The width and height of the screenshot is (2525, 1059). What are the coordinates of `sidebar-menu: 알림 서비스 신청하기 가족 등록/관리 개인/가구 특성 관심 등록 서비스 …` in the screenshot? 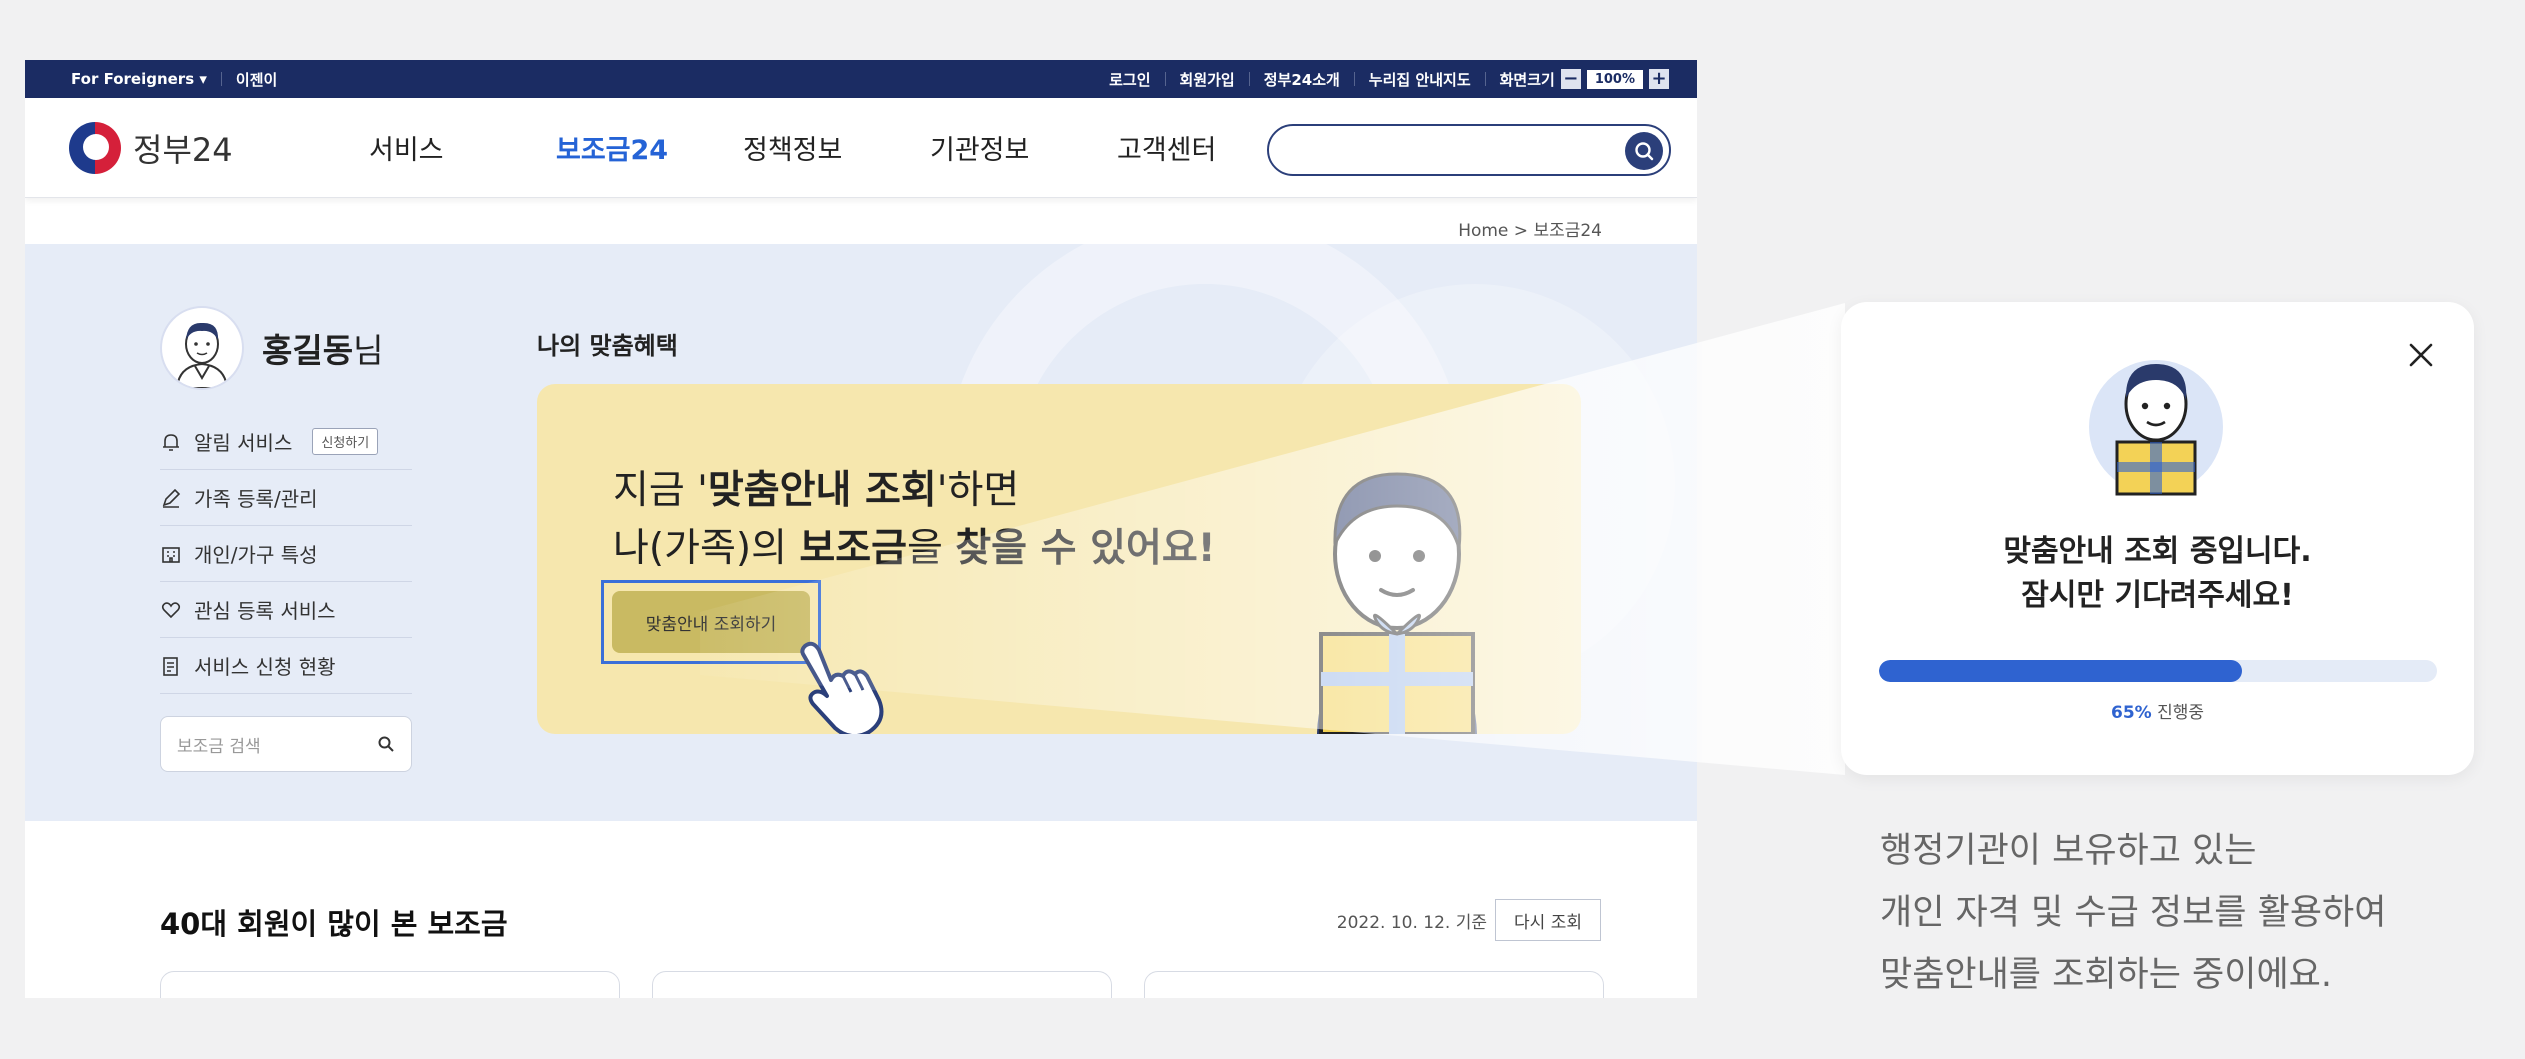 It's located at (286, 593).